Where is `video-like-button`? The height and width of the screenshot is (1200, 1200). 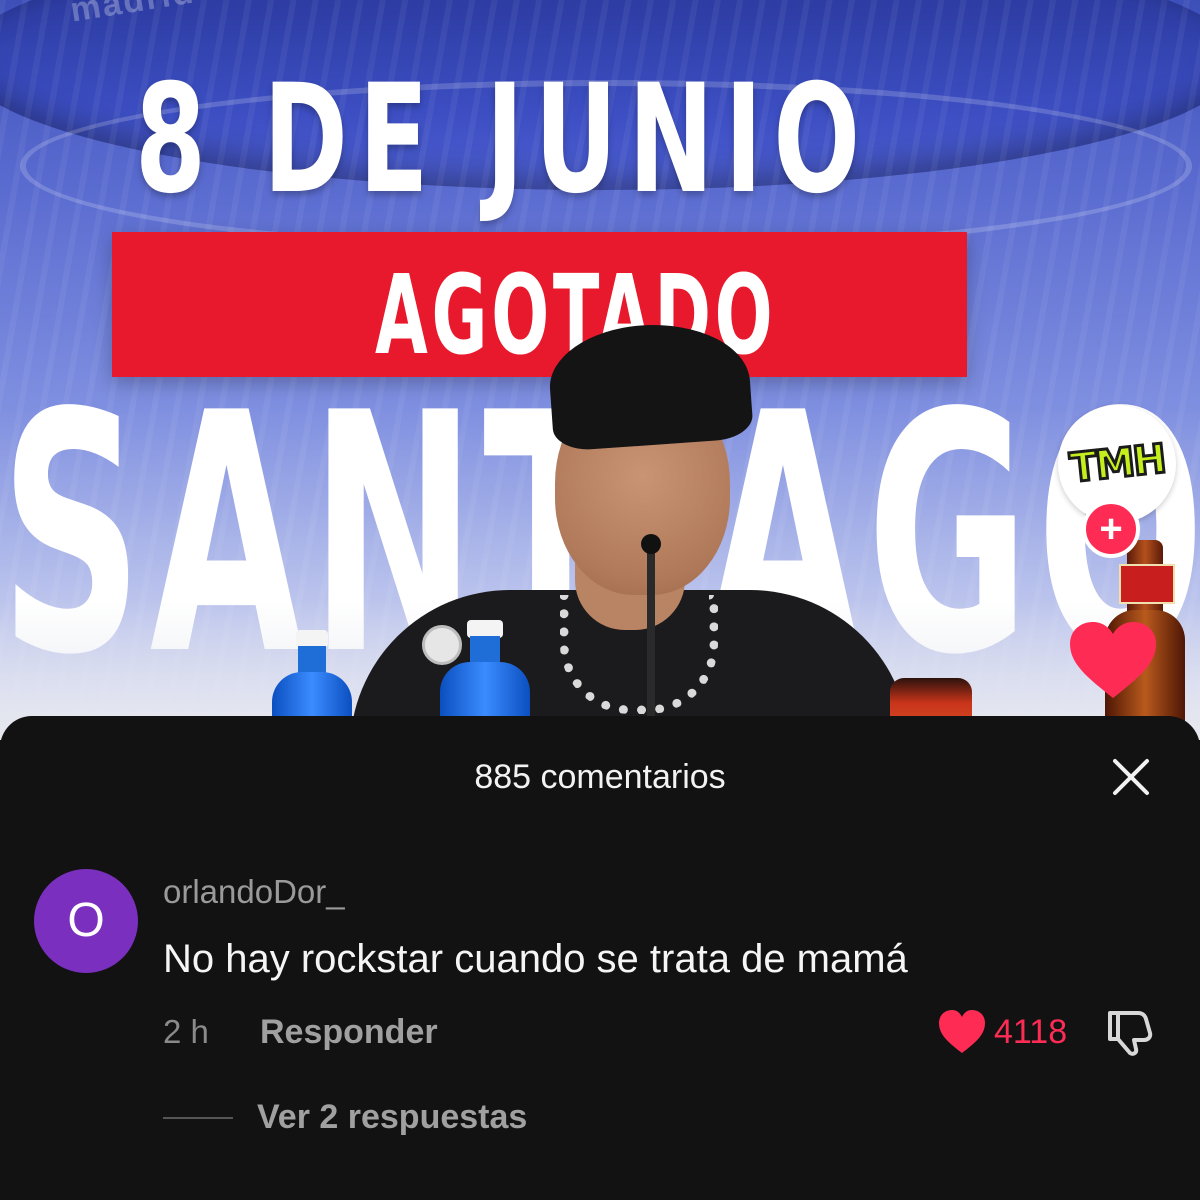
video-like-button is located at coordinates (1113, 660).